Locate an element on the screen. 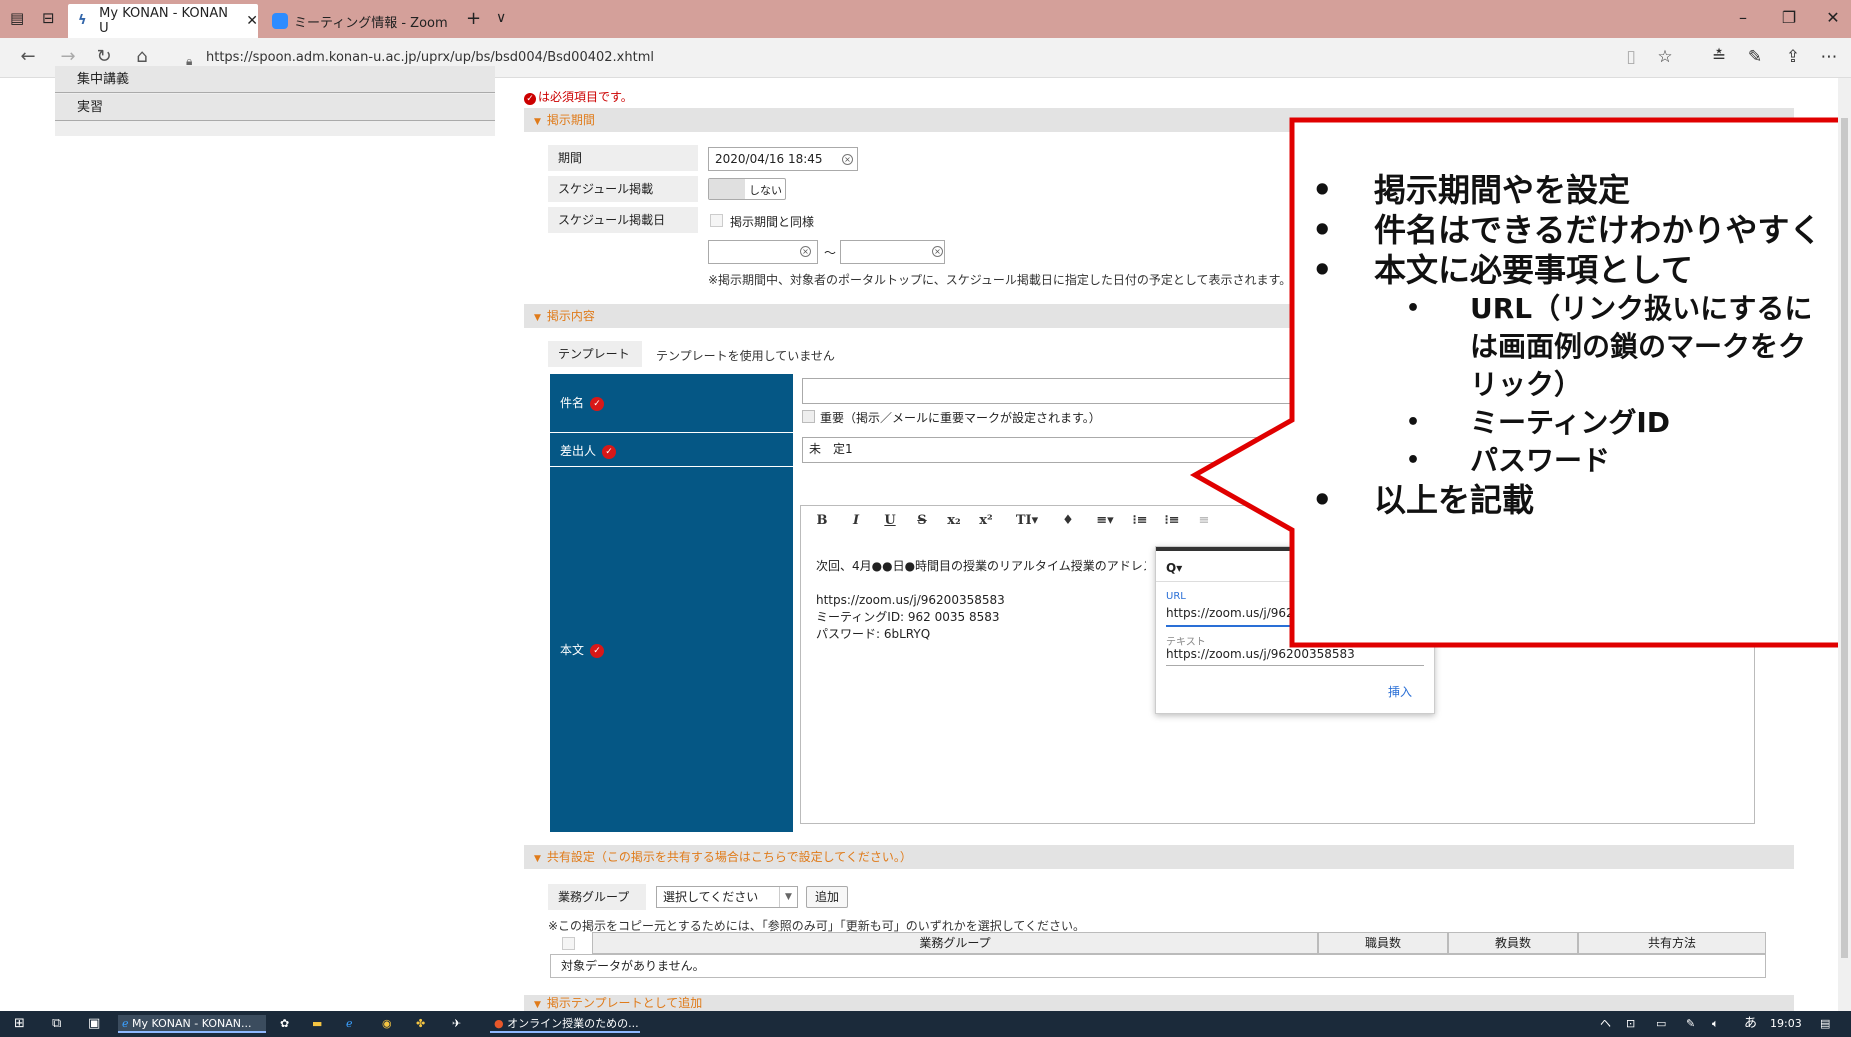 The image size is (1851, 1037). select-all-checkbox is located at coordinates (568, 943).